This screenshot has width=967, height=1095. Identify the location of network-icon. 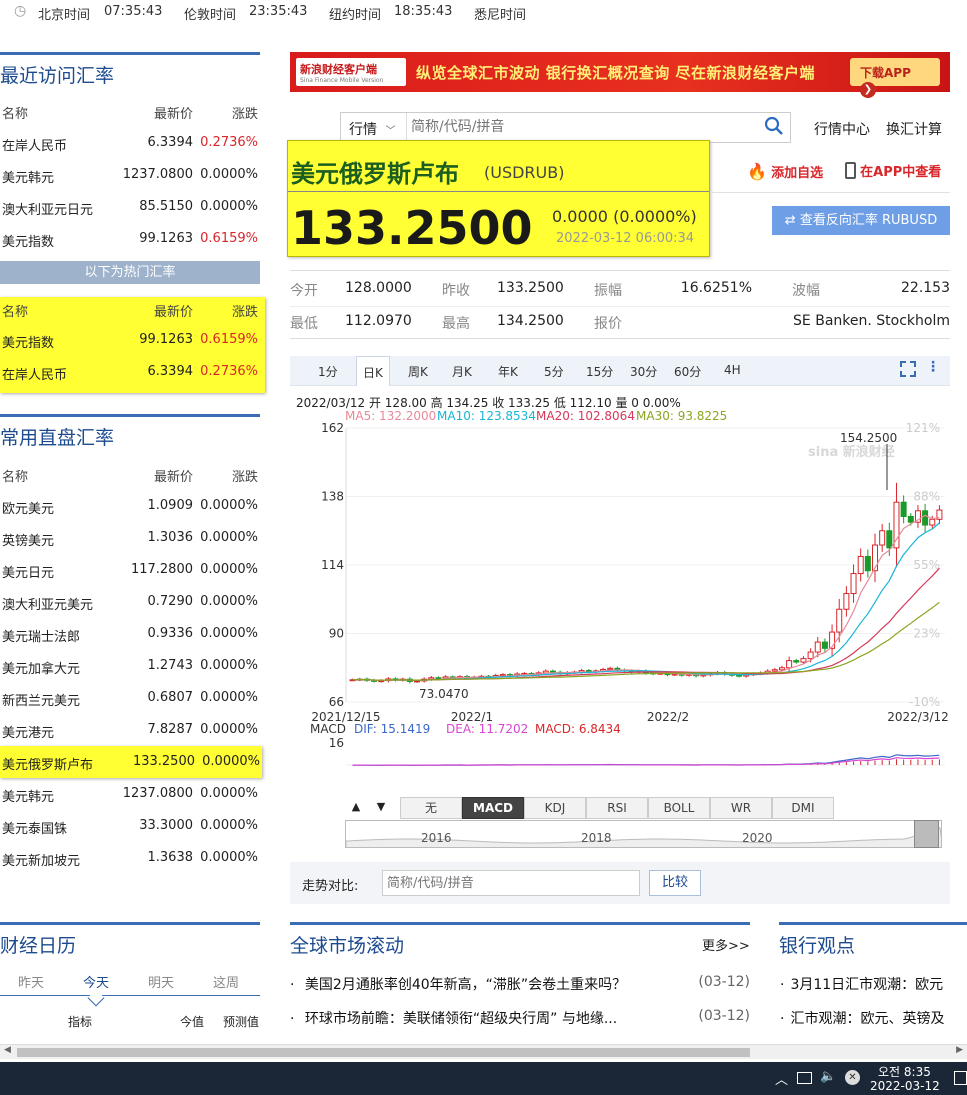
(804, 1078).